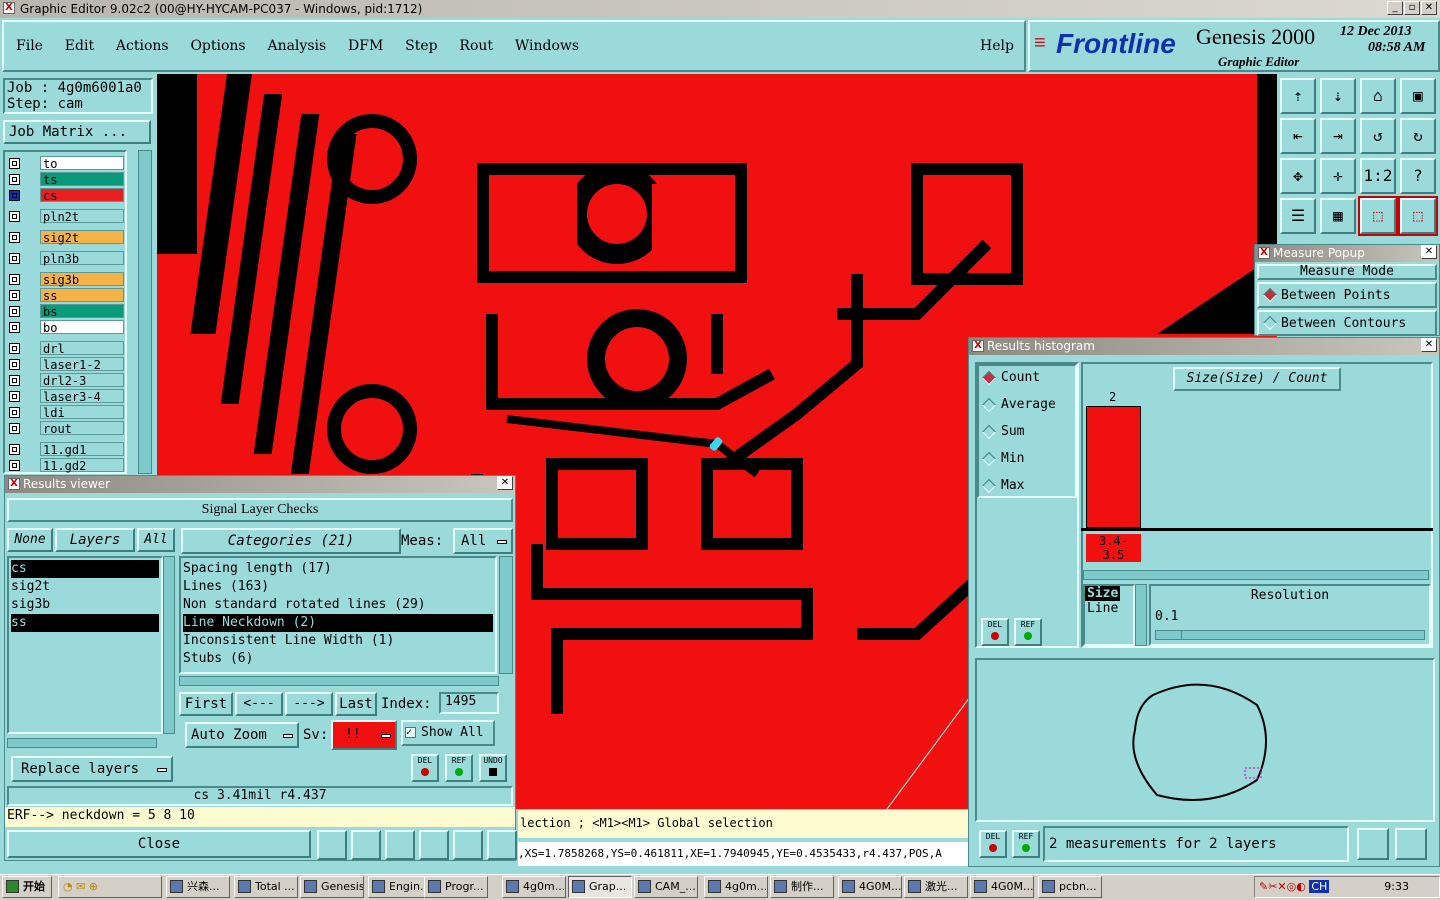 The height and width of the screenshot is (900, 1440). I want to click on first-button: First, so click(206, 704).